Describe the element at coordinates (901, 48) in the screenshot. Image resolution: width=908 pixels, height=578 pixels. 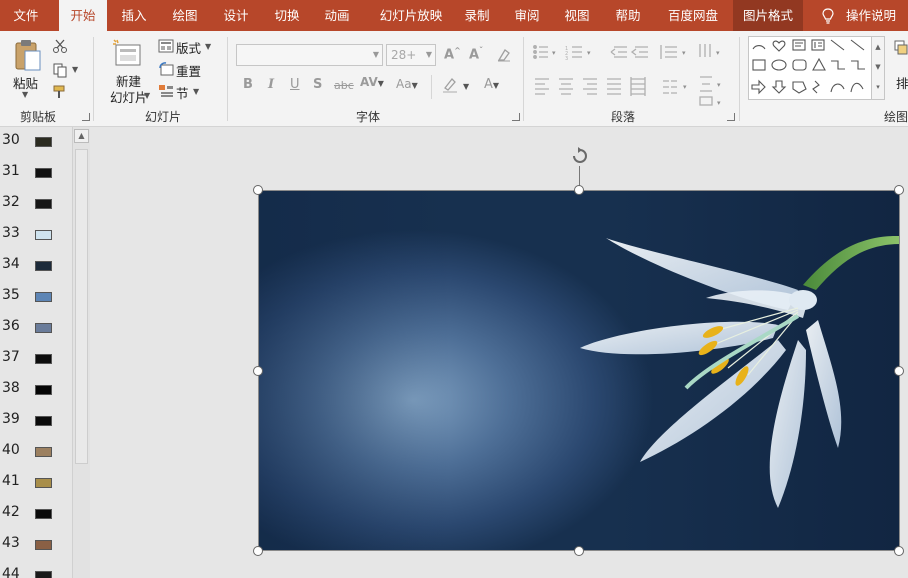
I see `arrange-icon` at that location.